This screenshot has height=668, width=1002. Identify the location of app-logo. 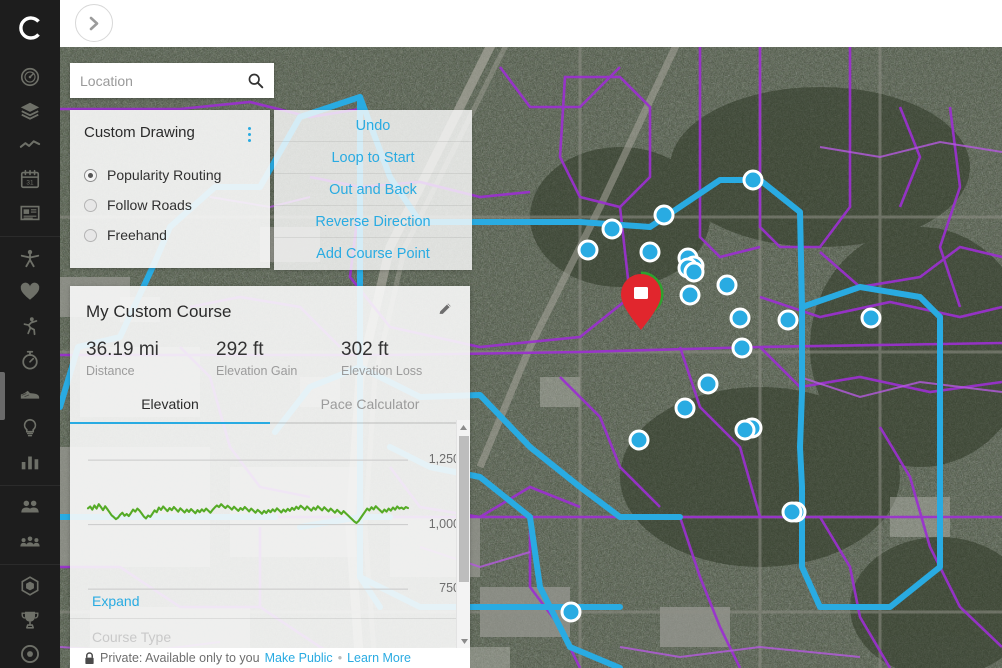
(30, 28).